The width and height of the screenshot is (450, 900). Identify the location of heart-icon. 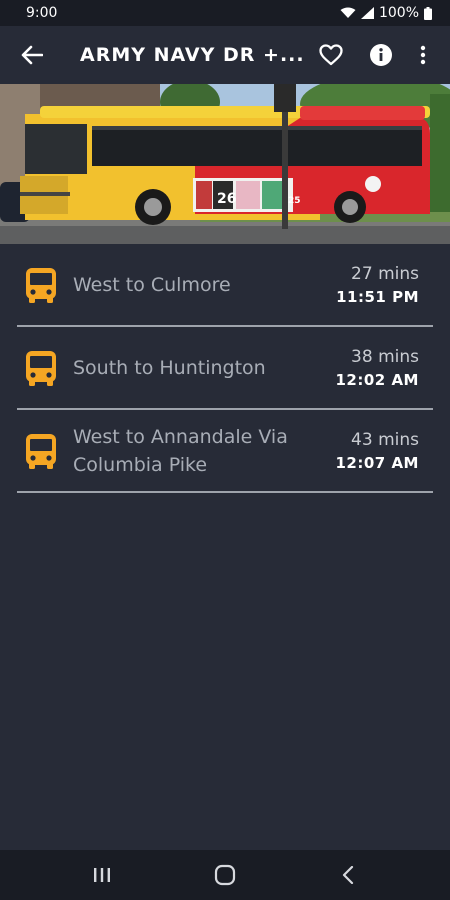
(331, 55).